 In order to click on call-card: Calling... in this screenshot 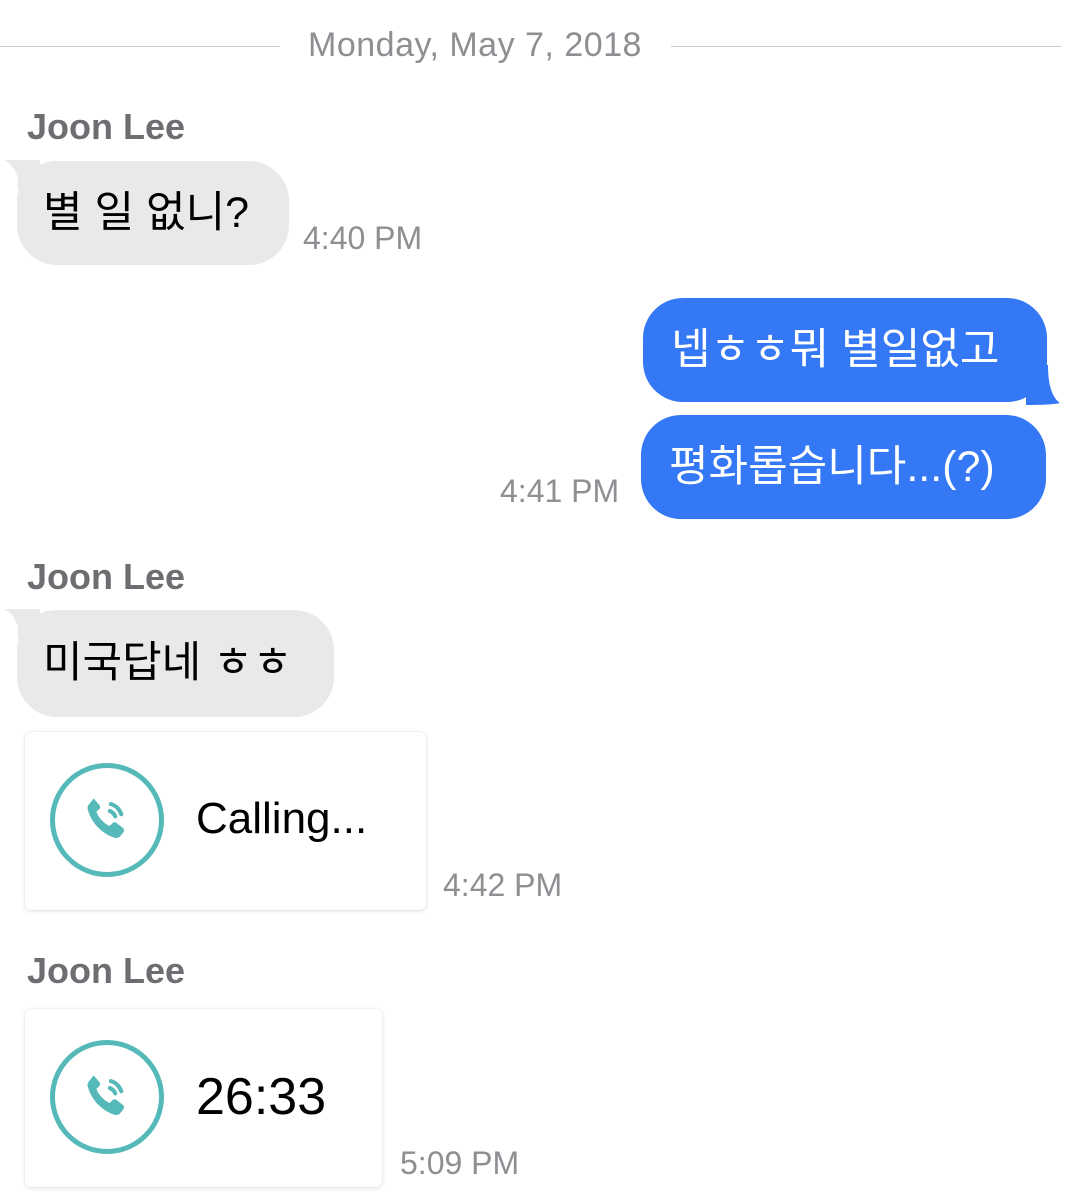, I will do `click(225, 821)`.